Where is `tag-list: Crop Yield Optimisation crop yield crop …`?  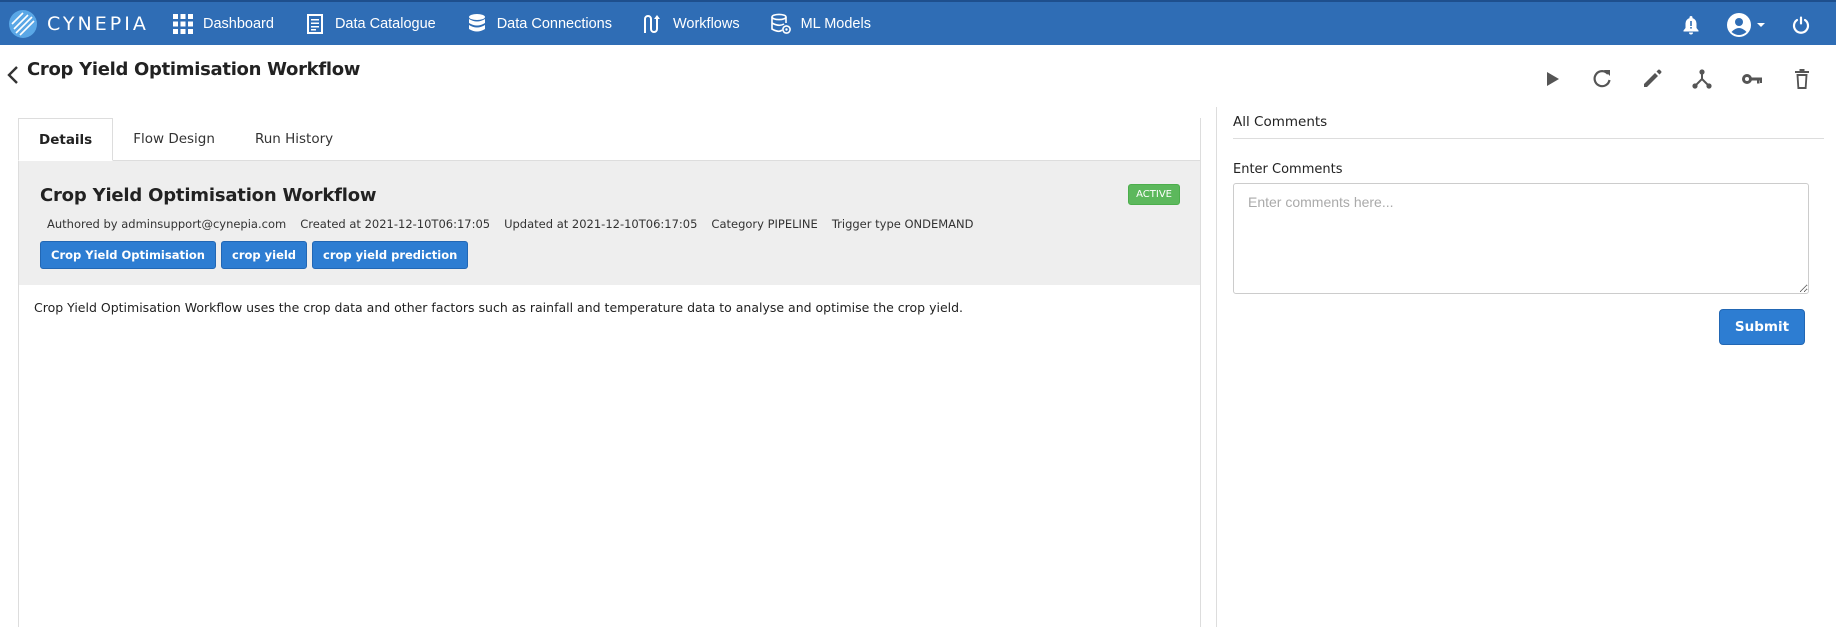
tag-list: Crop Yield Optimisation crop yield crop … is located at coordinates (256, 255).